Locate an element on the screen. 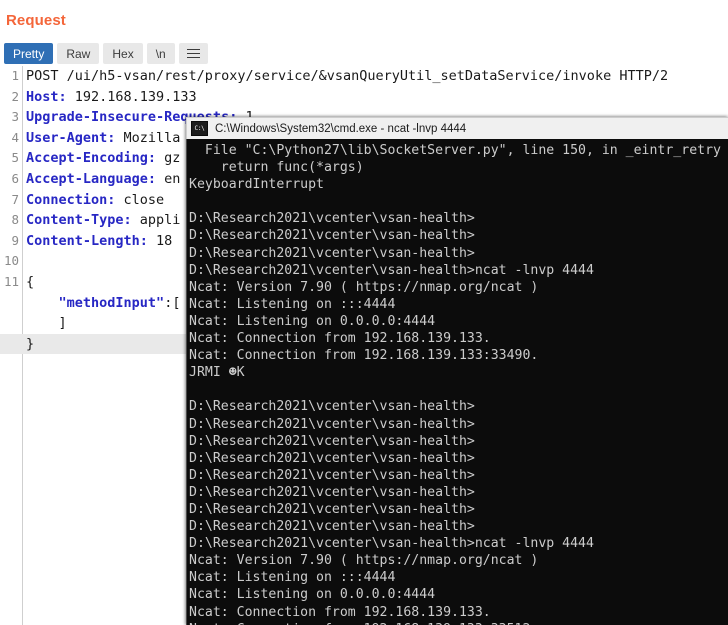 The height and width of the screenshot is (625, 728). header-name: User-Agent: is located at coordinates (71, 137).